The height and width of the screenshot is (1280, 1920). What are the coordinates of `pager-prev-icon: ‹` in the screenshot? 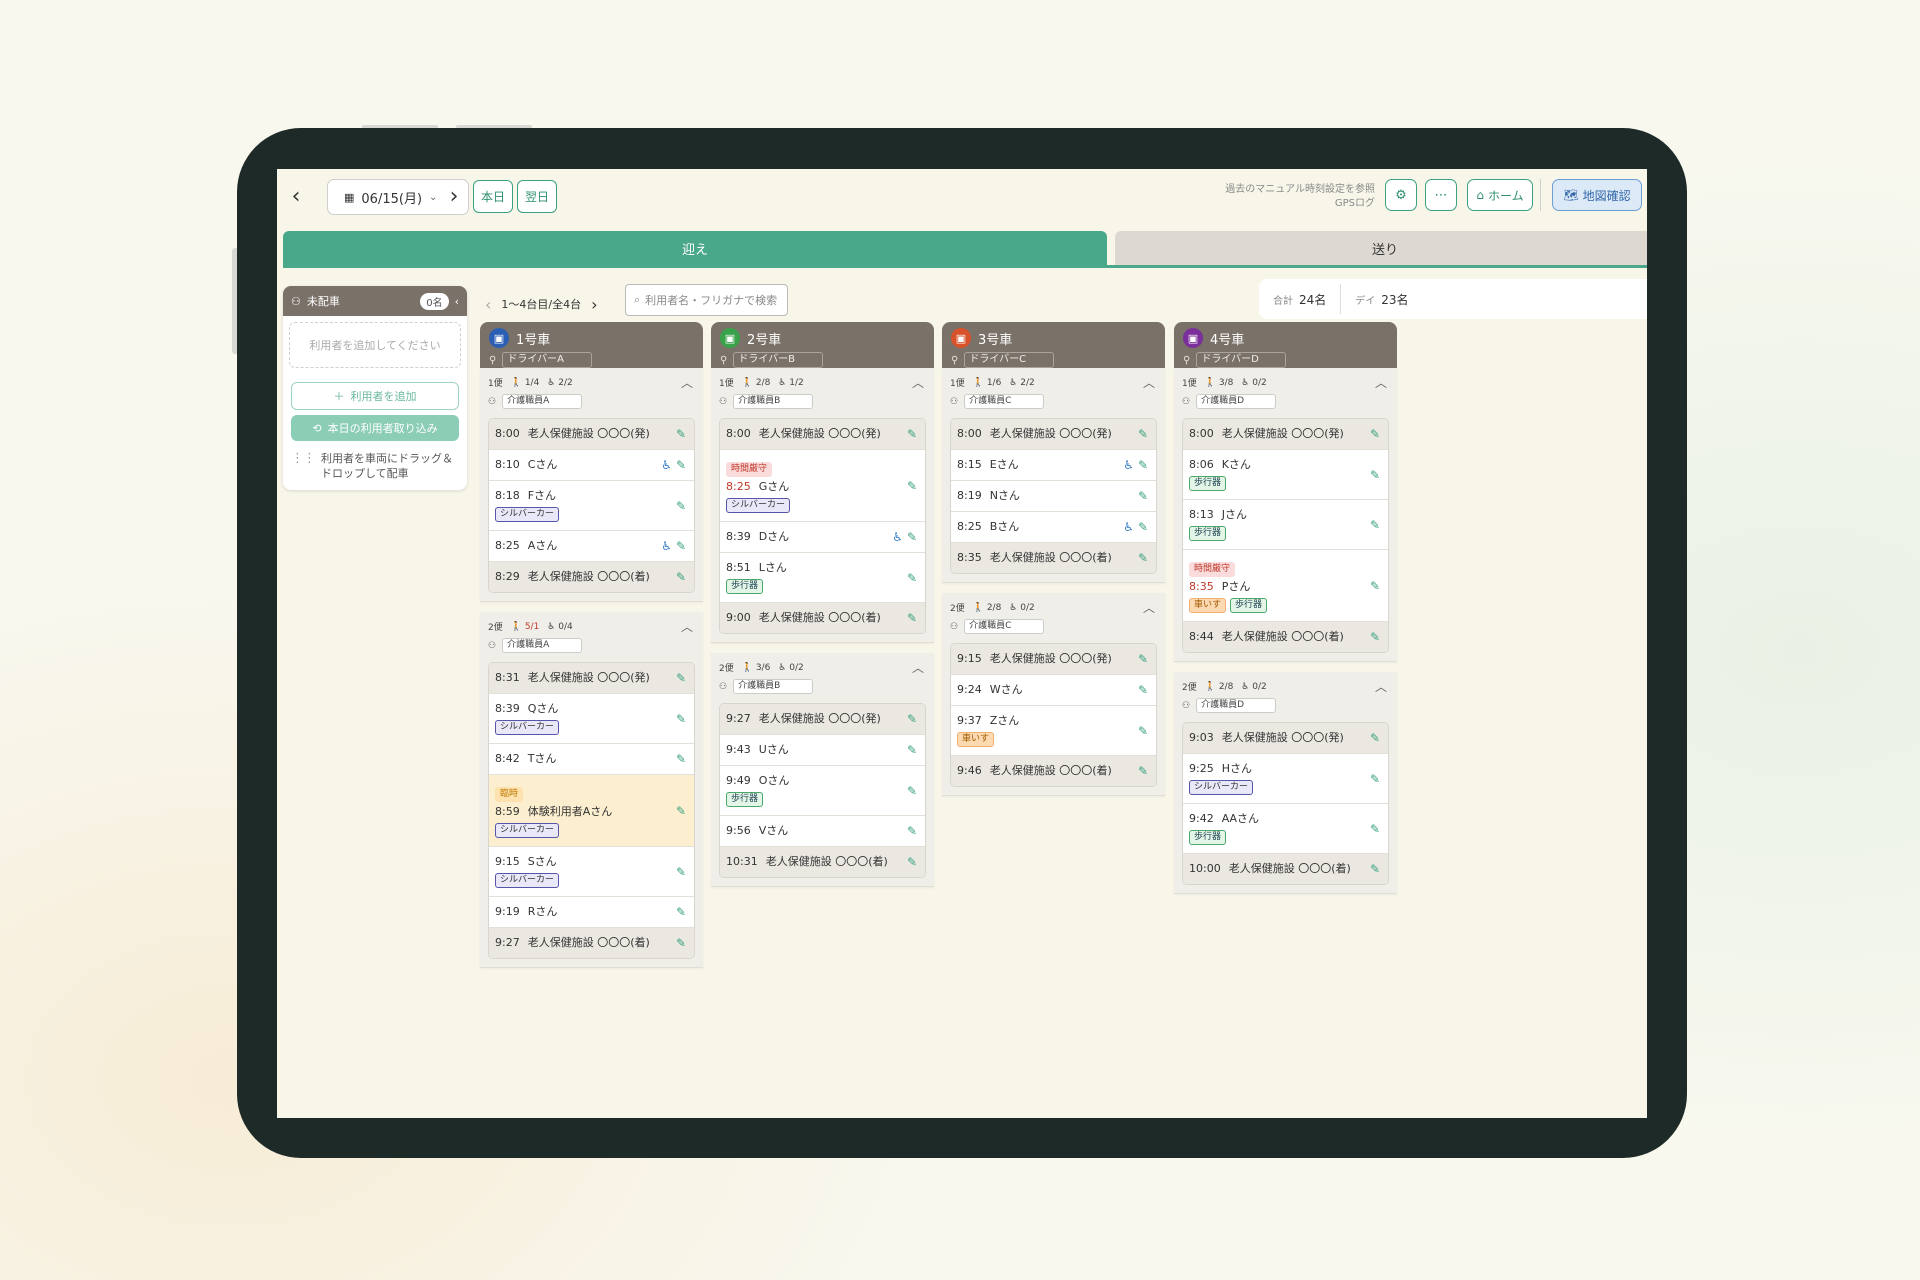 It's located at (488, 304).